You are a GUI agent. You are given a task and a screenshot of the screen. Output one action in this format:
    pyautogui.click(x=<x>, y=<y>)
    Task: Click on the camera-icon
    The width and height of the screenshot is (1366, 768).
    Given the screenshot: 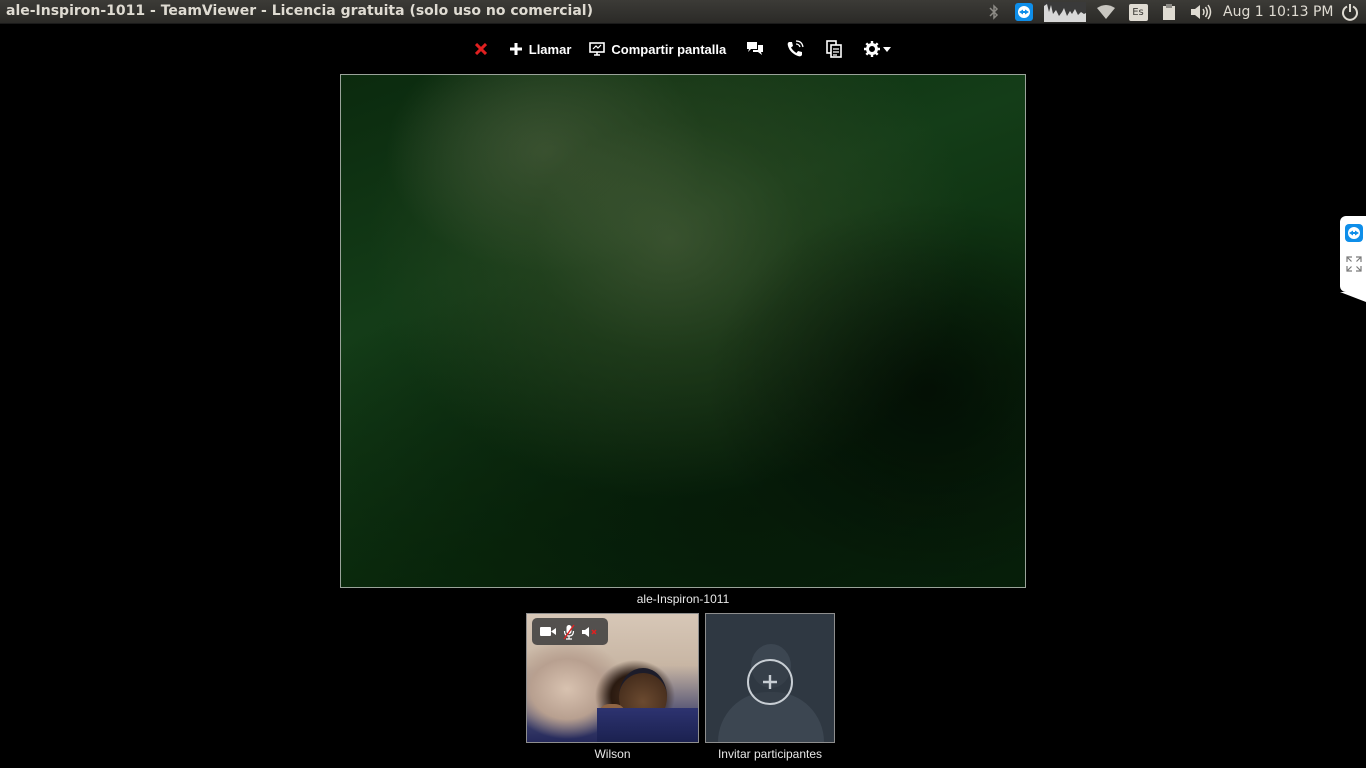 What is the action you would take?
    pyautogui.click(x=547, y=631)
    